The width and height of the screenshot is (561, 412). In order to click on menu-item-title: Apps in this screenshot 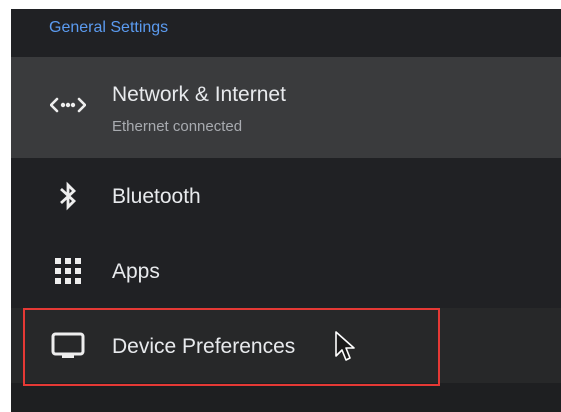, I will do `click(136, 271)`.